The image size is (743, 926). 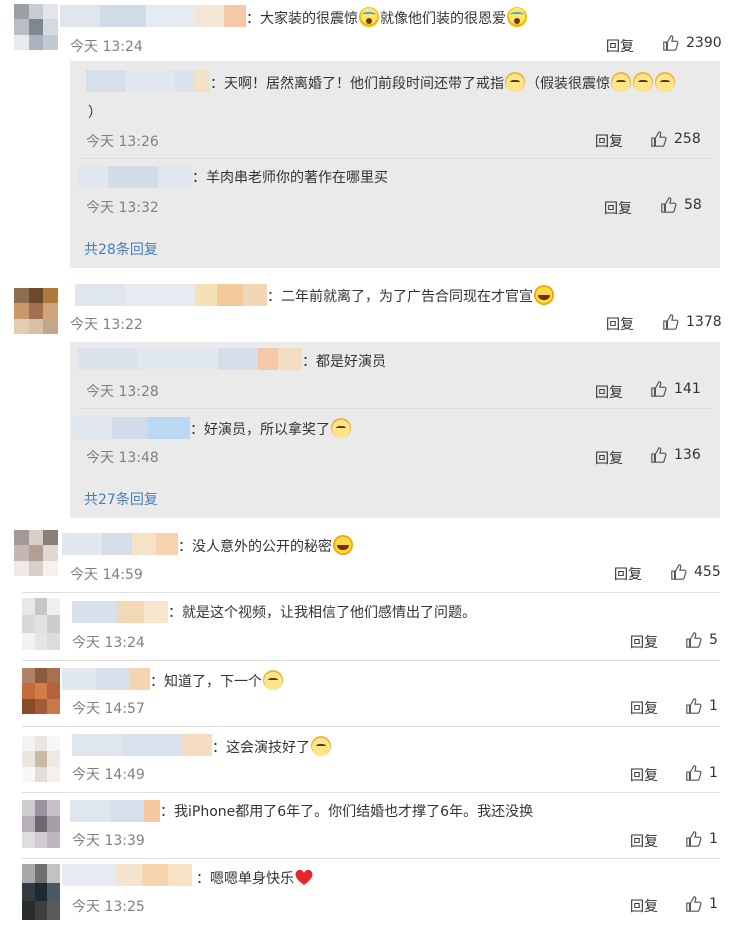 I want to click on comment-text-part: ：二年前就离了，为了广告合同现在才官宣, so click(x=400, y=297).